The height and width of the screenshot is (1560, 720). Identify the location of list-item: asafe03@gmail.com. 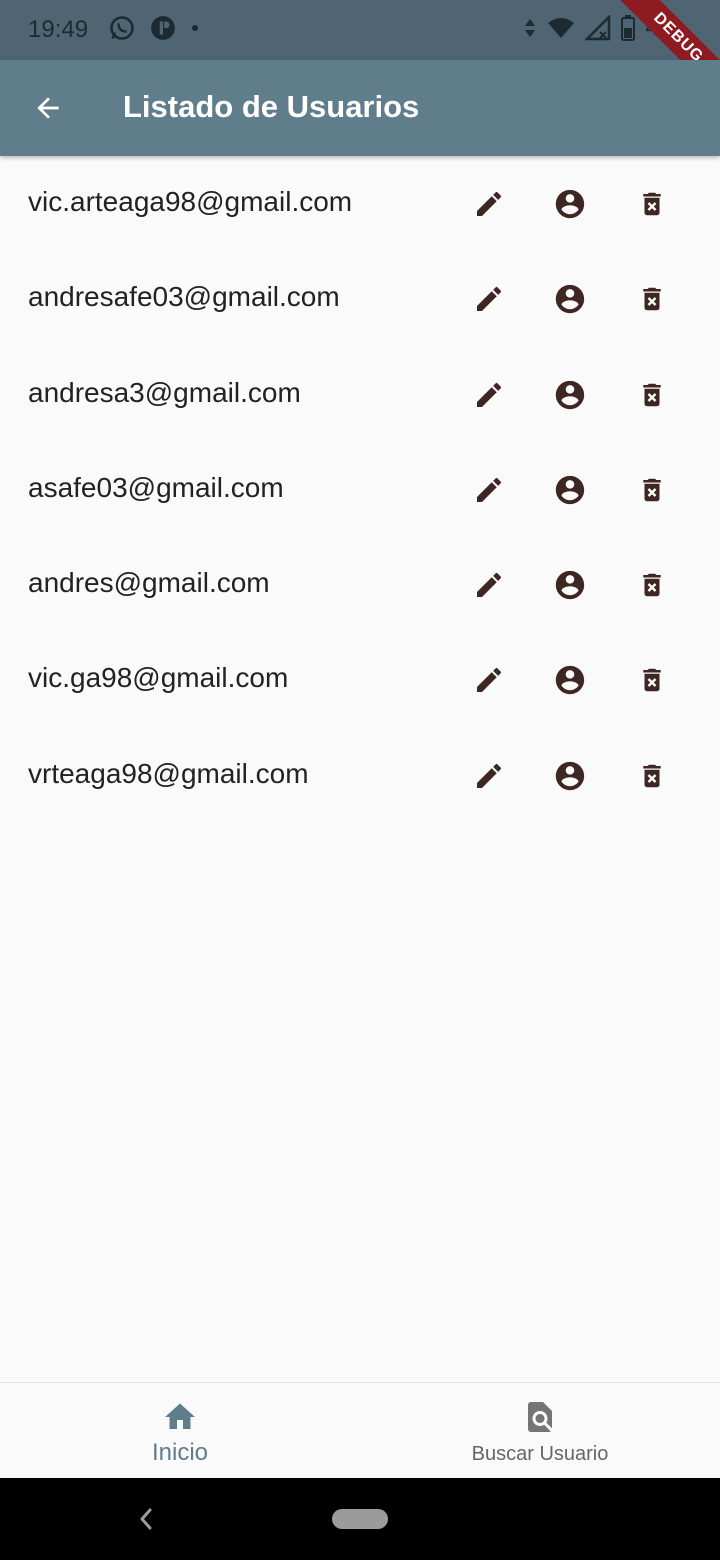
(360, 489).